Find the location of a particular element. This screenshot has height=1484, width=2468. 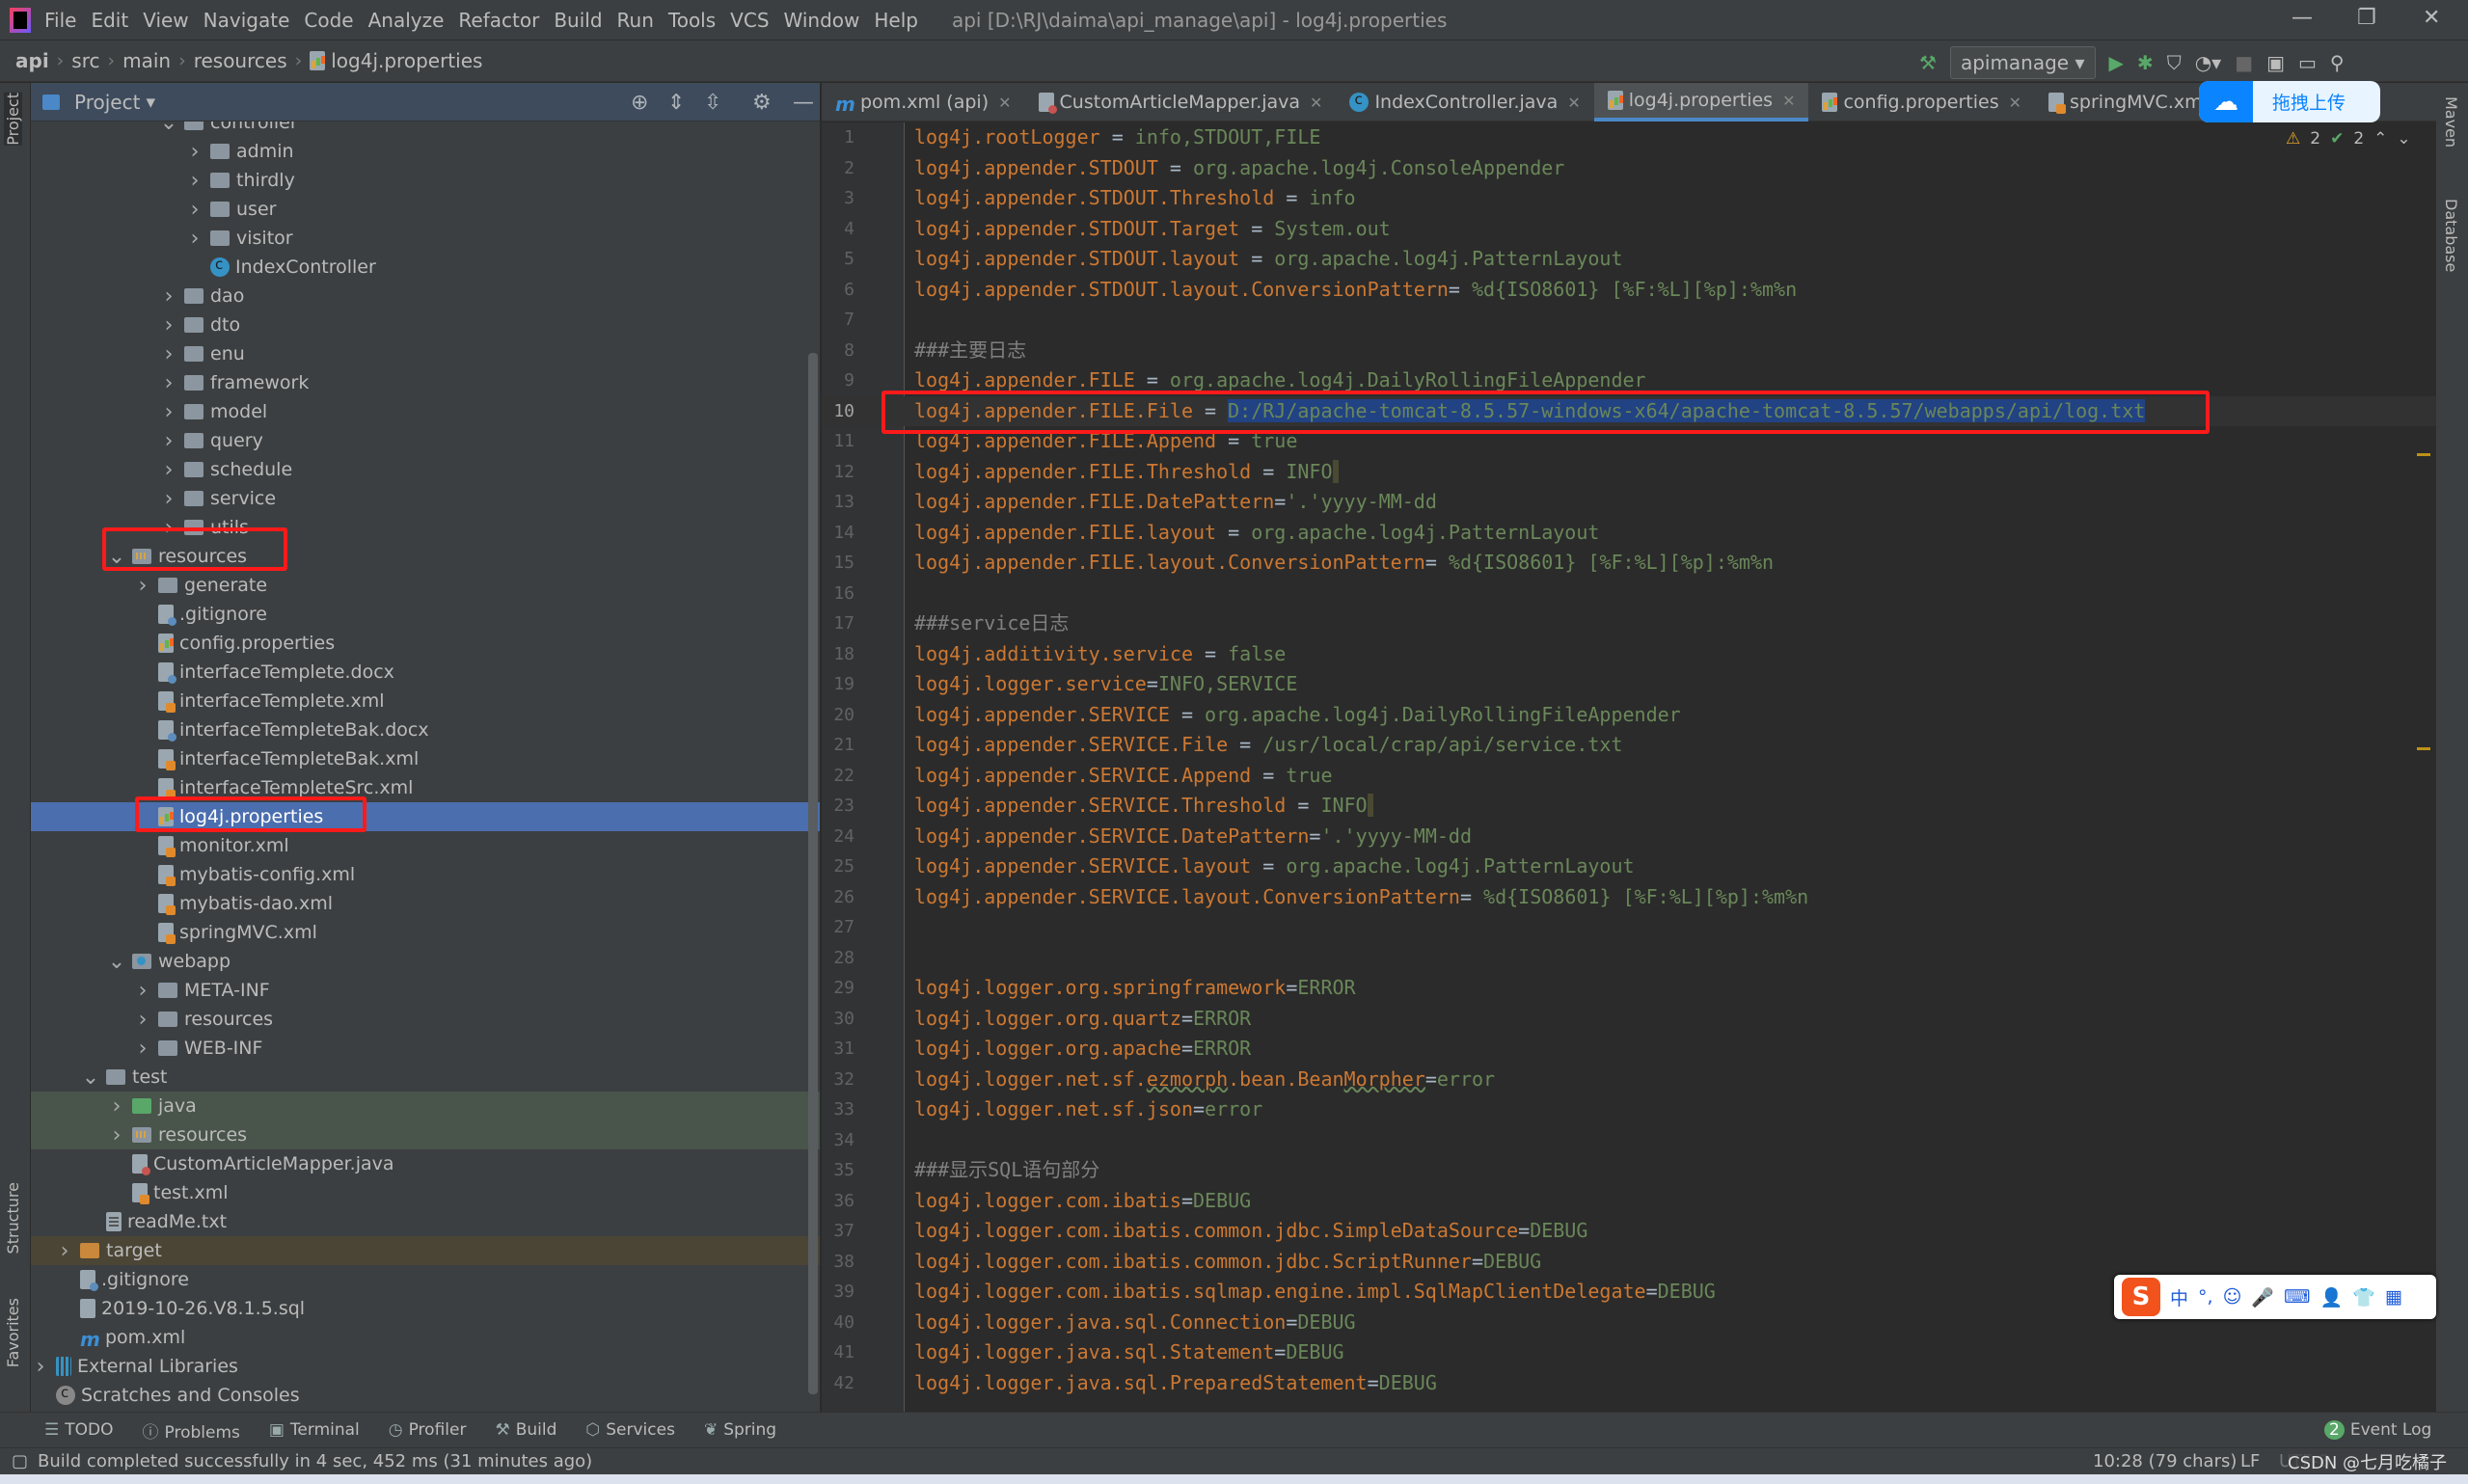

profile-icon: ◔▾ is located at coordinates (2208, 62).